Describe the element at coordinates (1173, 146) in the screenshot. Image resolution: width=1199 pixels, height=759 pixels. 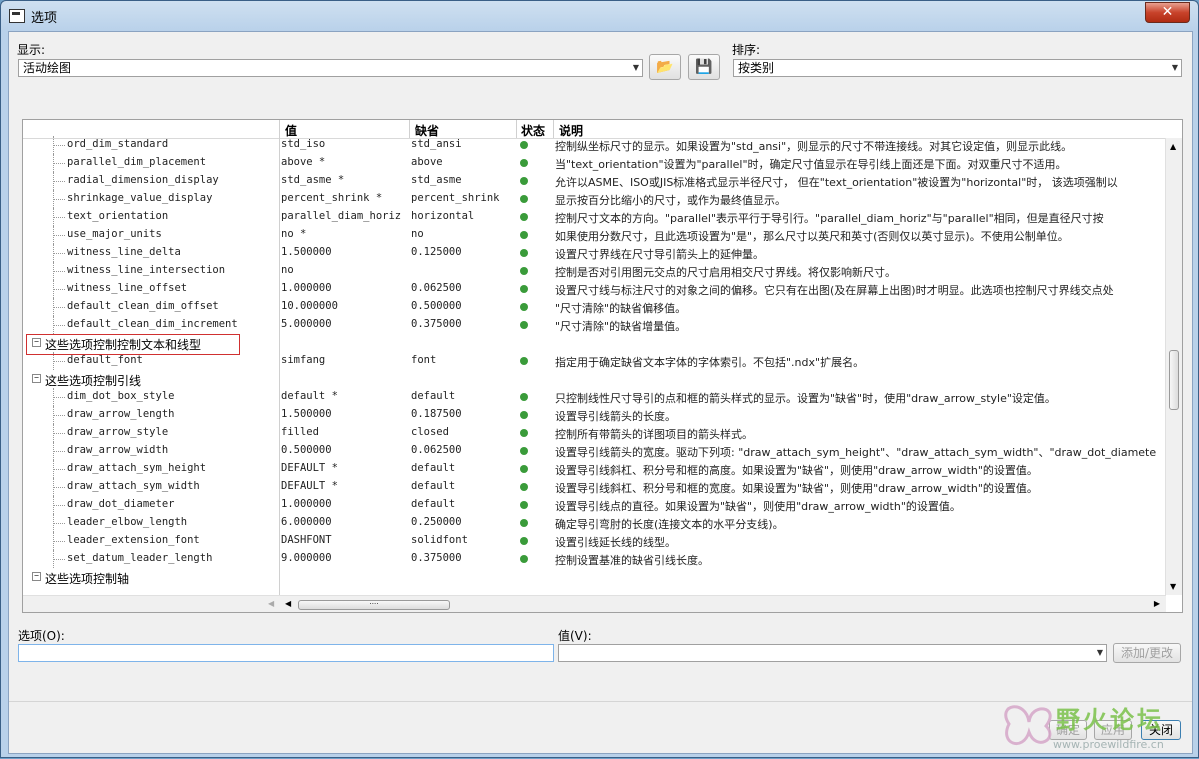
I see `scroll-up-icon: ▲` at that location.